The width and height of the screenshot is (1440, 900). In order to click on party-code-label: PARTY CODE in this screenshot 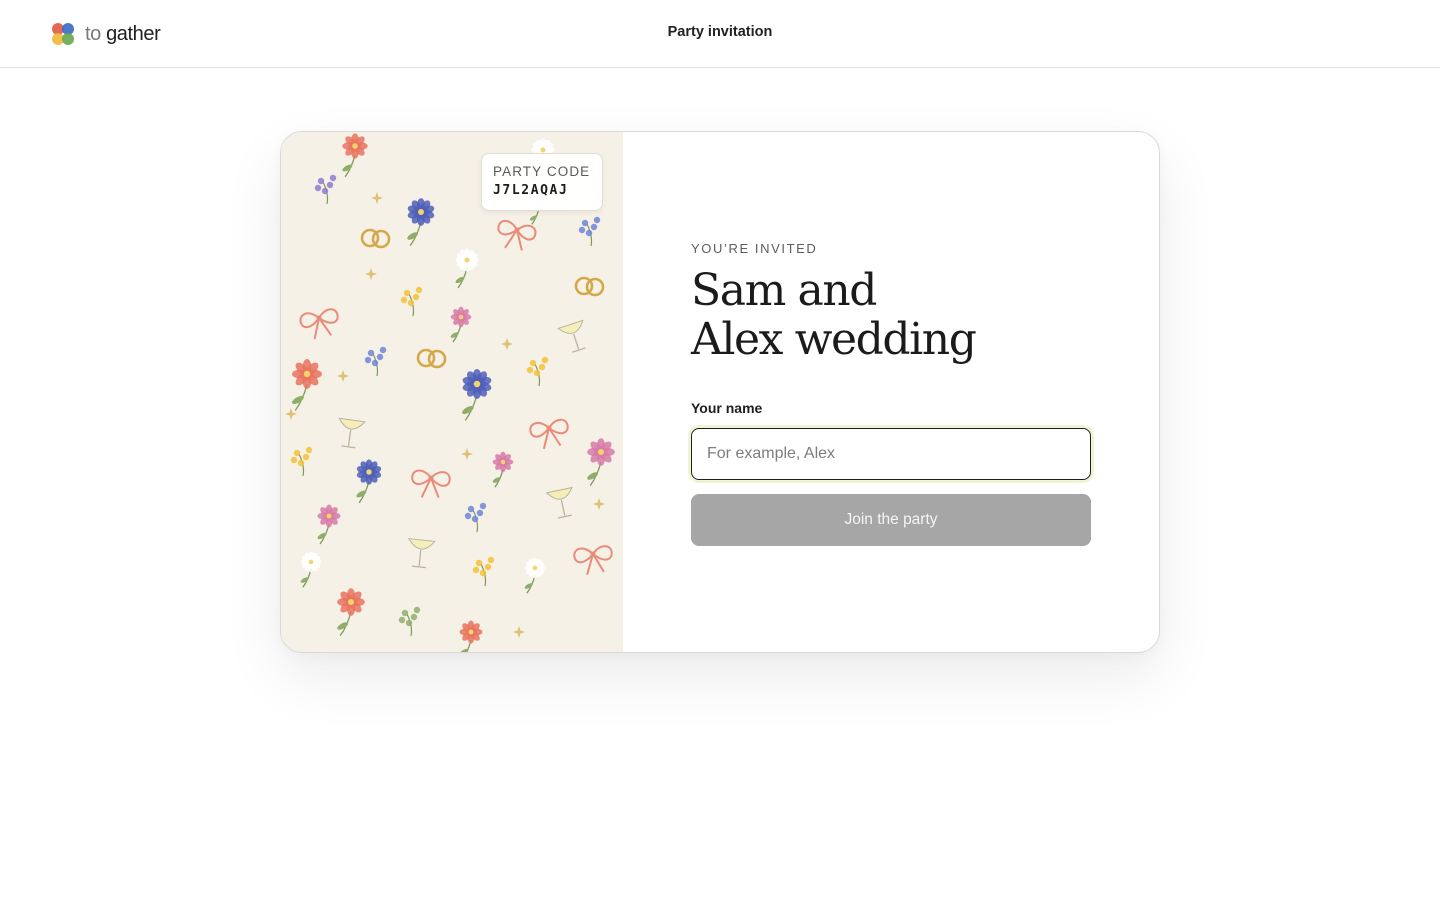, I will do `click(542, 171)`.